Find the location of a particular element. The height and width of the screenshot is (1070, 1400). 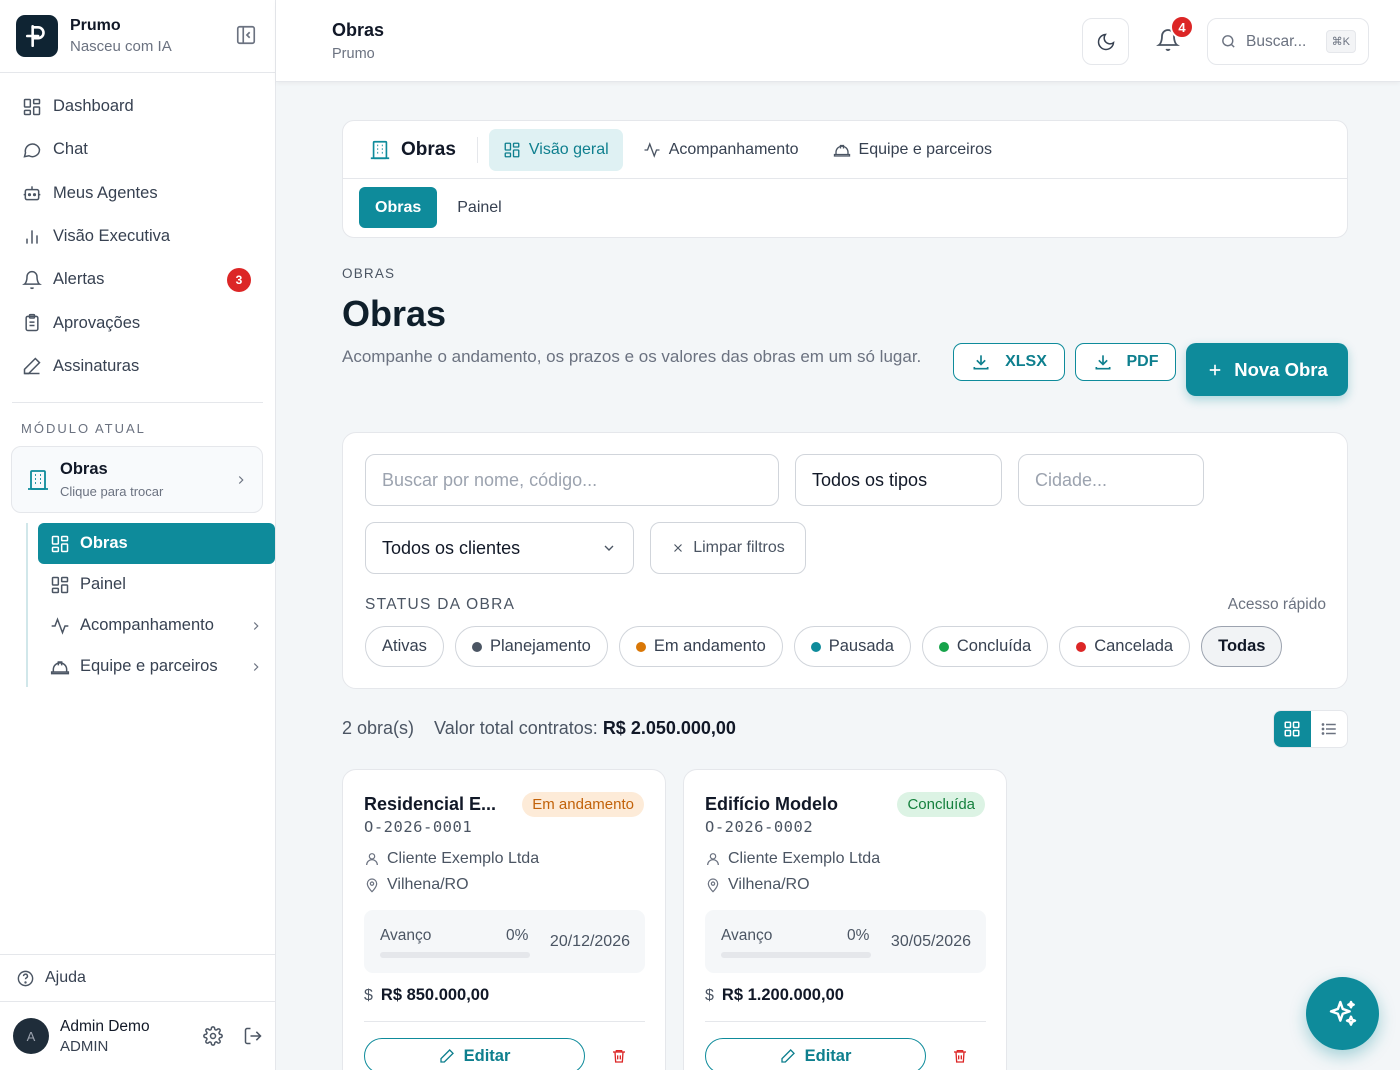

export-xlsx-button: XLSX is located at coordinates (1009, 362).